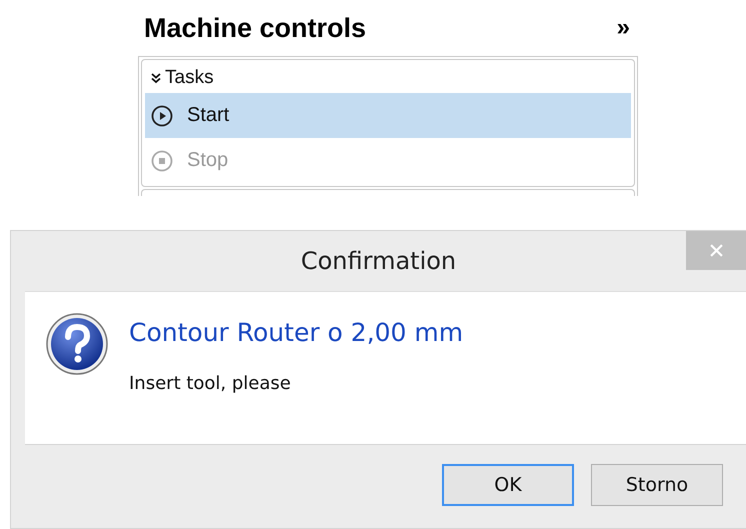  I want to click on dialog-button: OK, so click(508, 485).